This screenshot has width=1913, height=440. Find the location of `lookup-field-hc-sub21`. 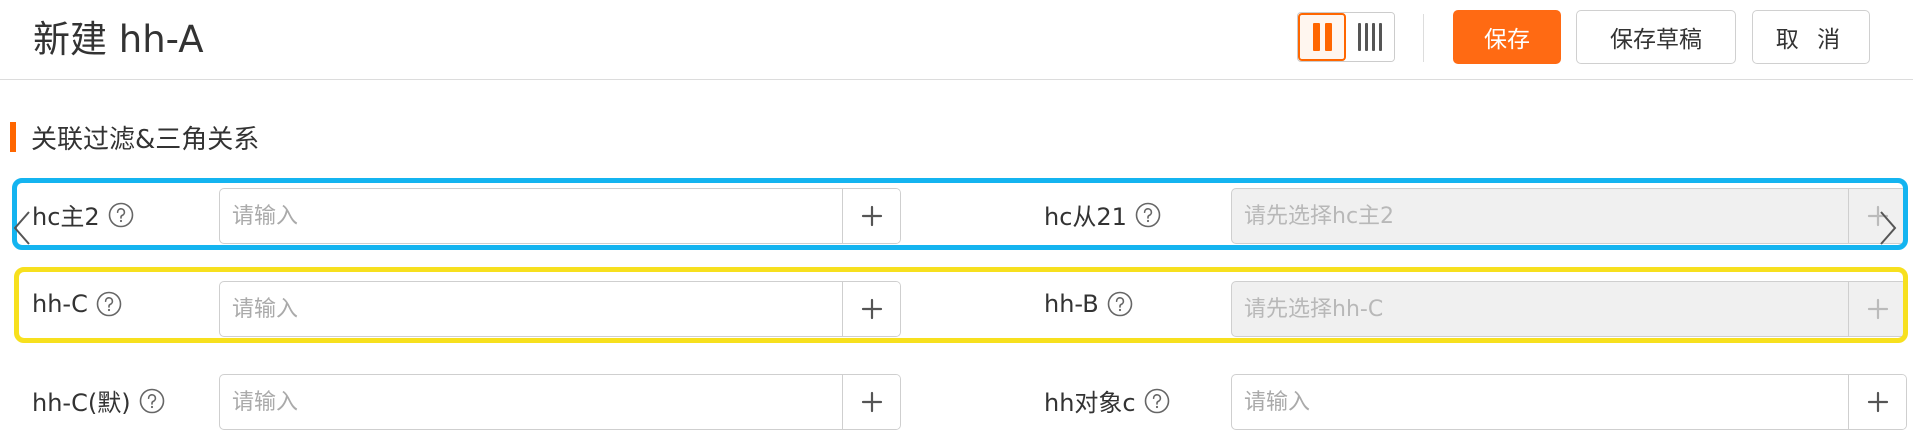

lookup-field-hc-sub21 is located at coordinates (1569, 216).